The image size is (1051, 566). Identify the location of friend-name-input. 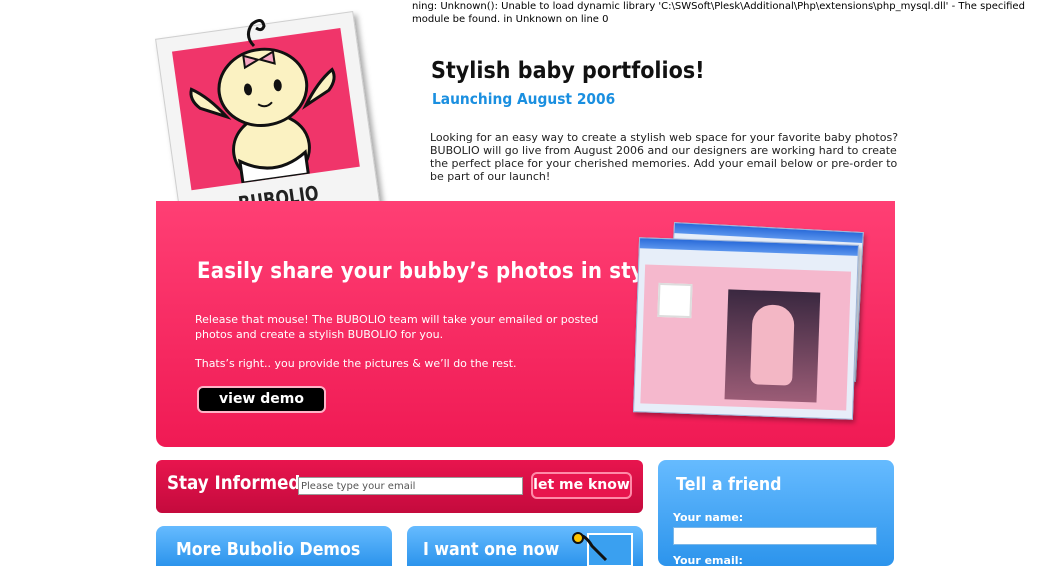
(775, 536).